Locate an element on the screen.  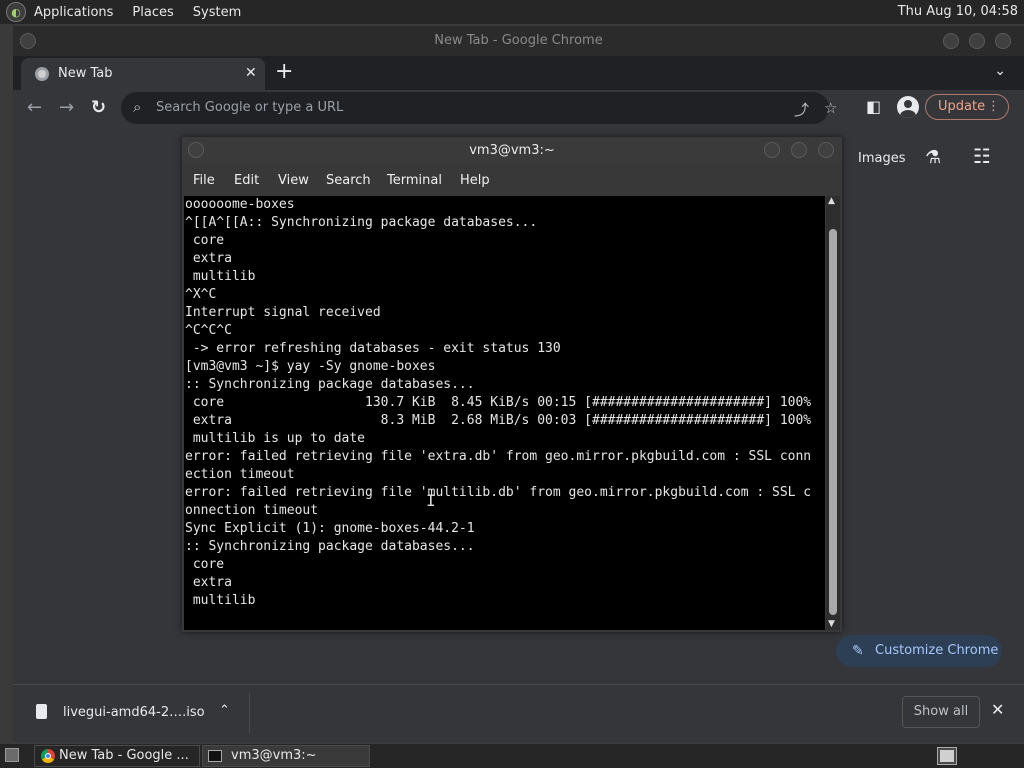
tab-close-icon: ✕ is located at coordinates (251, 73).